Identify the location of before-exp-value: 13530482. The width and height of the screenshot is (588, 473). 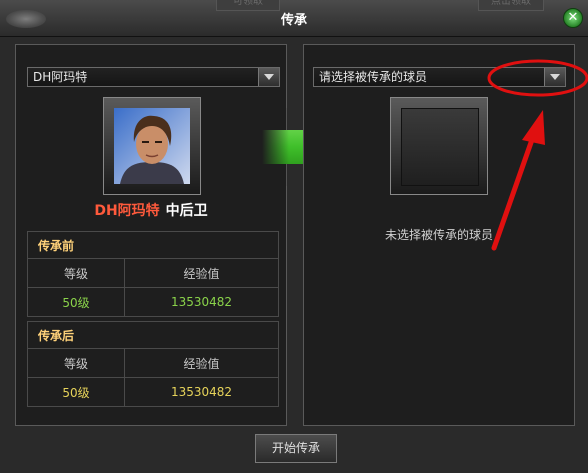
(201, 302).